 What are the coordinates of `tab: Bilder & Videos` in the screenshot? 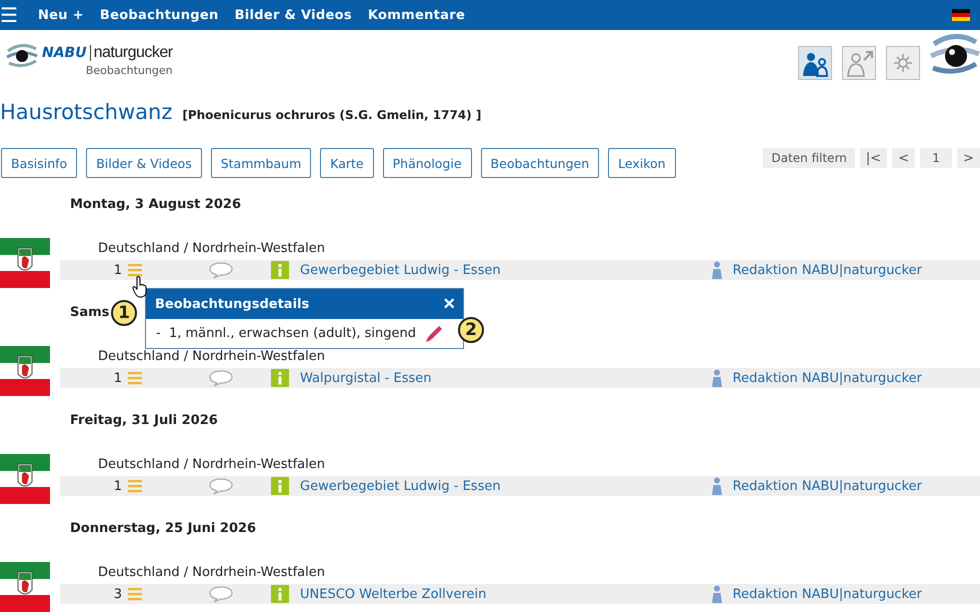 It's located at (144, 163).